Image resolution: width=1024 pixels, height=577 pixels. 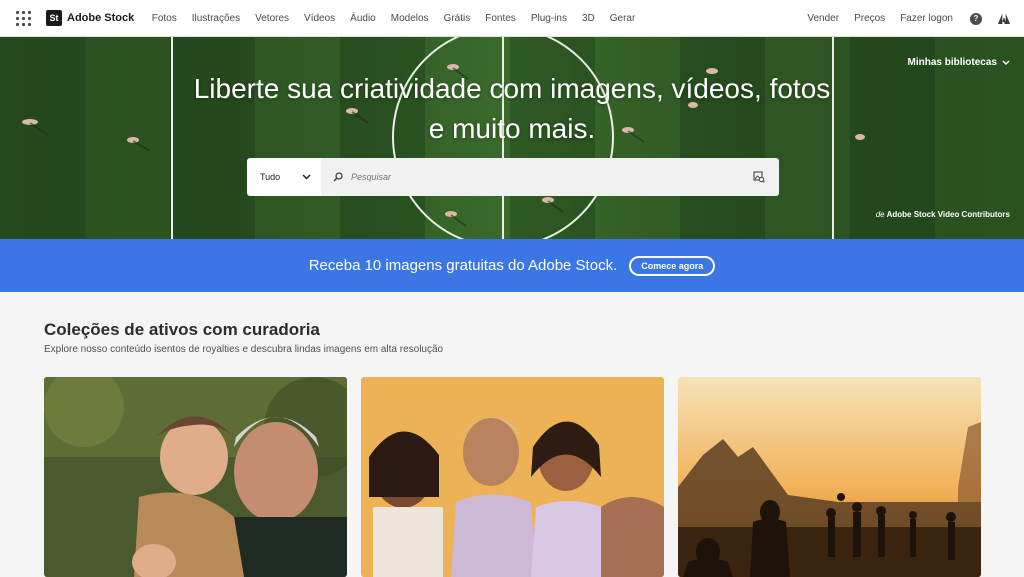 I want to click on my-libraries-label: Minhas bibliotecas, so click(x=952, y=62).